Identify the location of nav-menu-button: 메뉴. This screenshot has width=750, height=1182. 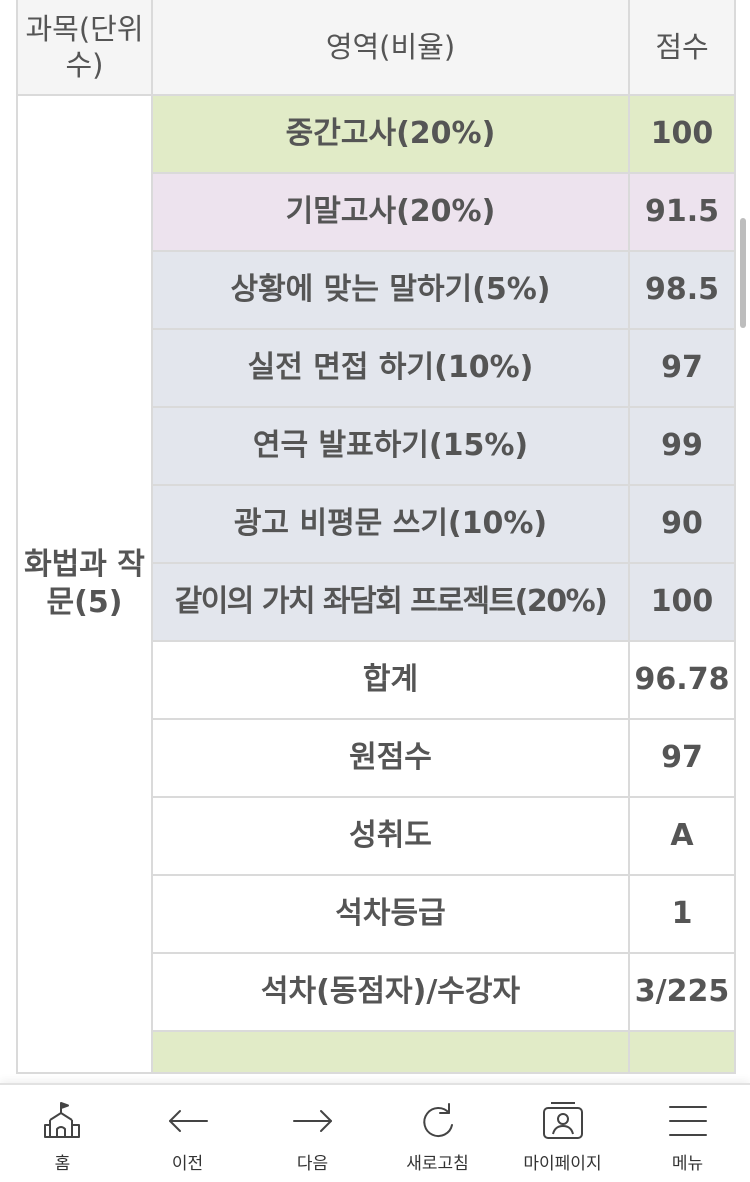
(687, 1133).